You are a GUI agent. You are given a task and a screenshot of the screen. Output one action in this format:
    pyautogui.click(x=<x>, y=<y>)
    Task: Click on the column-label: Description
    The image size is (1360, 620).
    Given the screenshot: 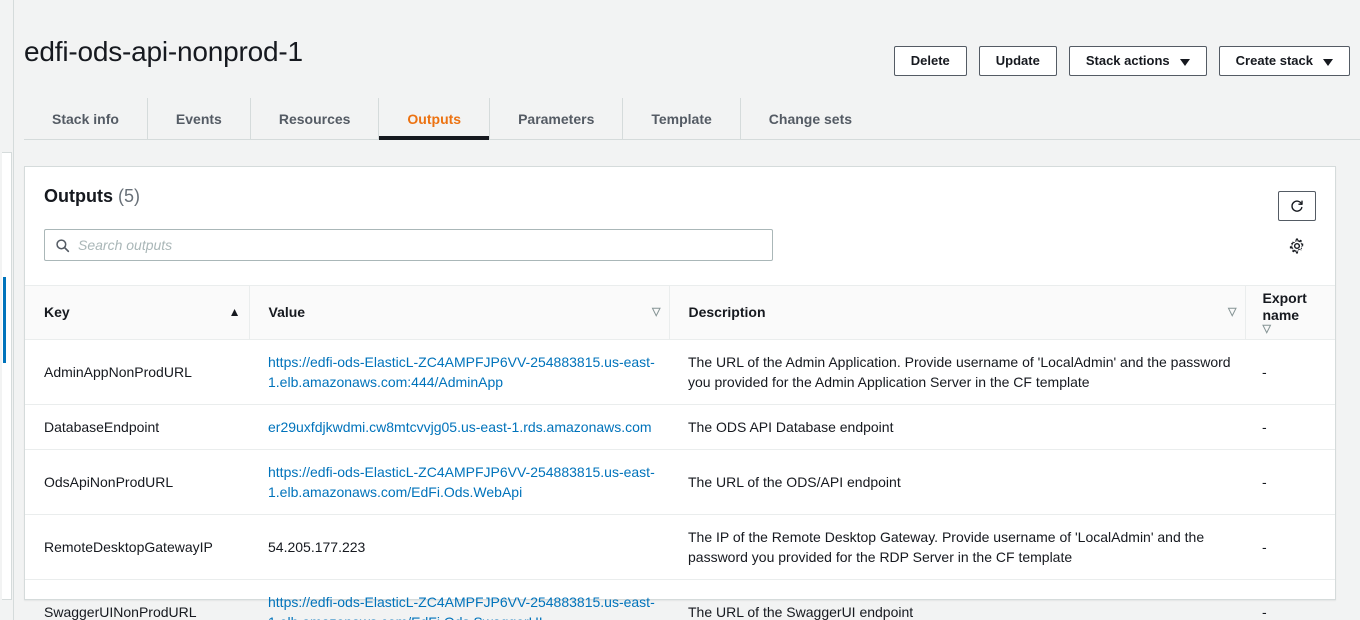 What is the action you would take?
    pyautogui.click(x=727, y=312)
    